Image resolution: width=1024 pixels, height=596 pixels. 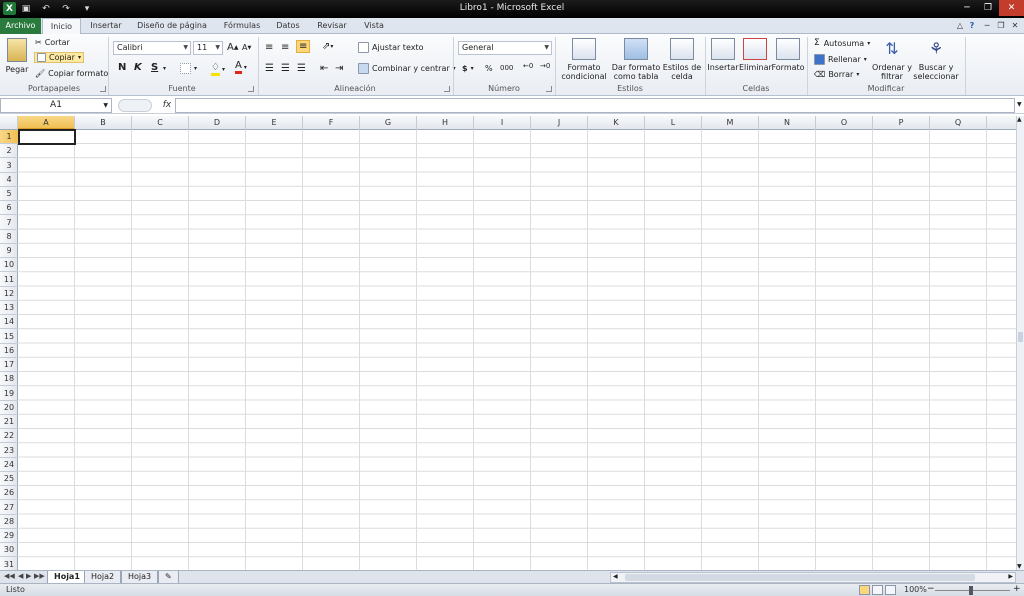 What do you see at coordinates (138, 67) in the screenshot?
I see `italic-button: K` at bounding box center [138, 67].